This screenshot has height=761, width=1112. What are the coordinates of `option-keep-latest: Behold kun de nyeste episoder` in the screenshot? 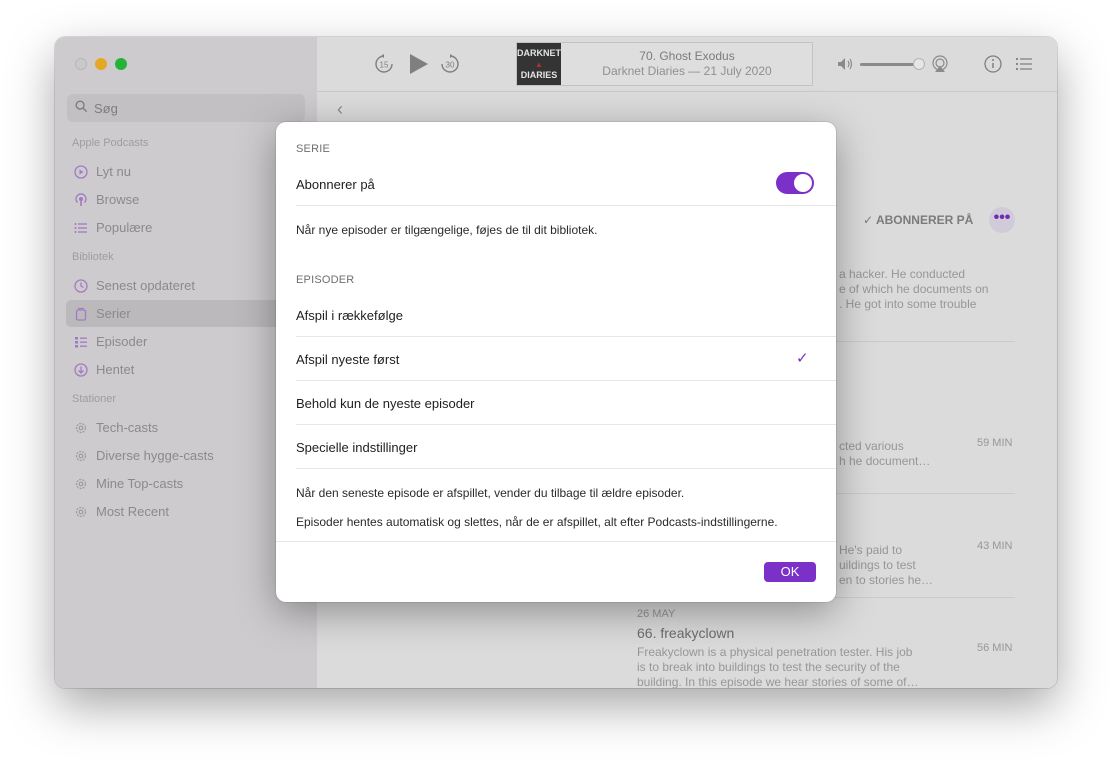 It's located at (566, 403).